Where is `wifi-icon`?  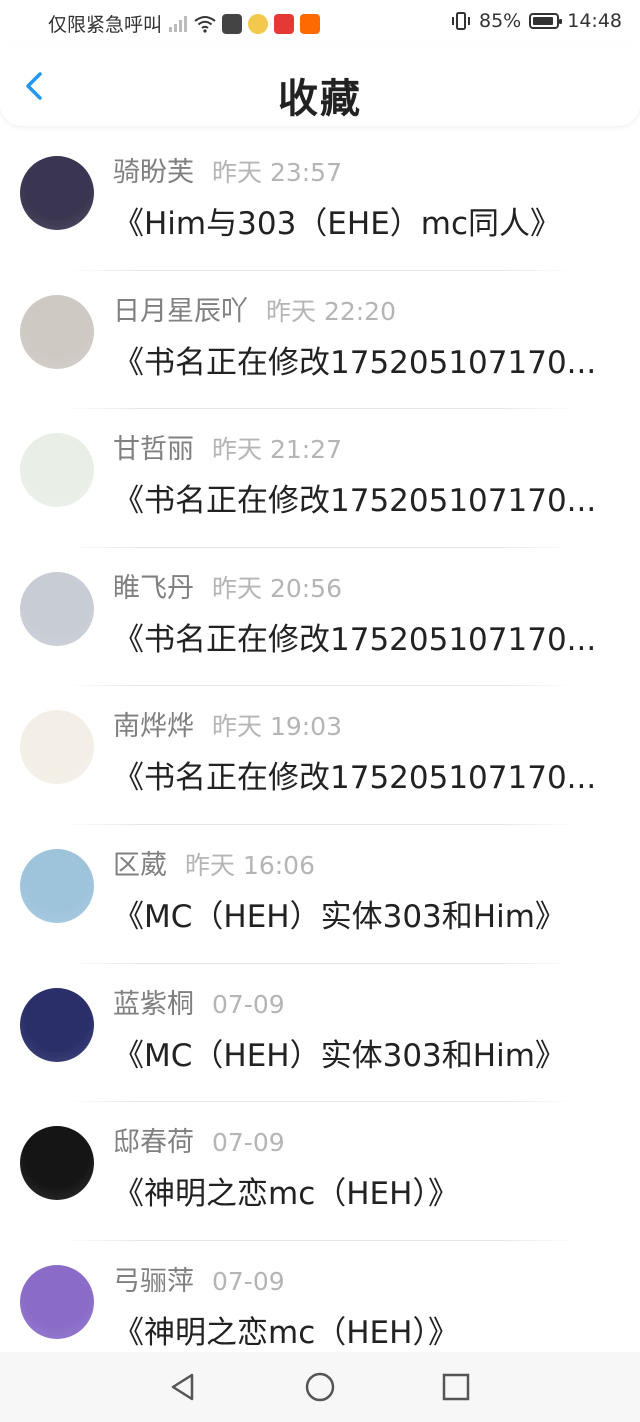
wifi-icon is located at coordinates (205, 24).